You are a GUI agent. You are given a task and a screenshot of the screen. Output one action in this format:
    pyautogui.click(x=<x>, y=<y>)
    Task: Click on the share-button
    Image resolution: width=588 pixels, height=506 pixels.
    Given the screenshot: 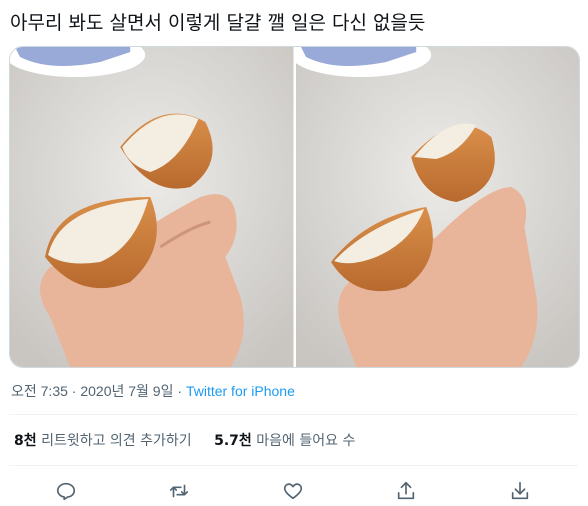 What is the action you would take?
    pyautogui.click(x=406, y=491)
    